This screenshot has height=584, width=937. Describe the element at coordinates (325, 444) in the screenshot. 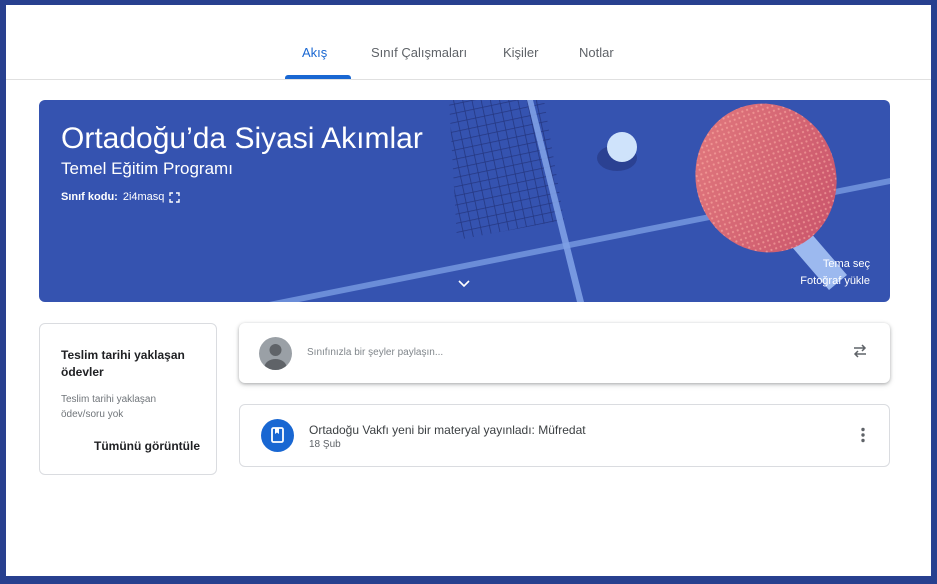

I see `post-date: 18 Şub` at that location.